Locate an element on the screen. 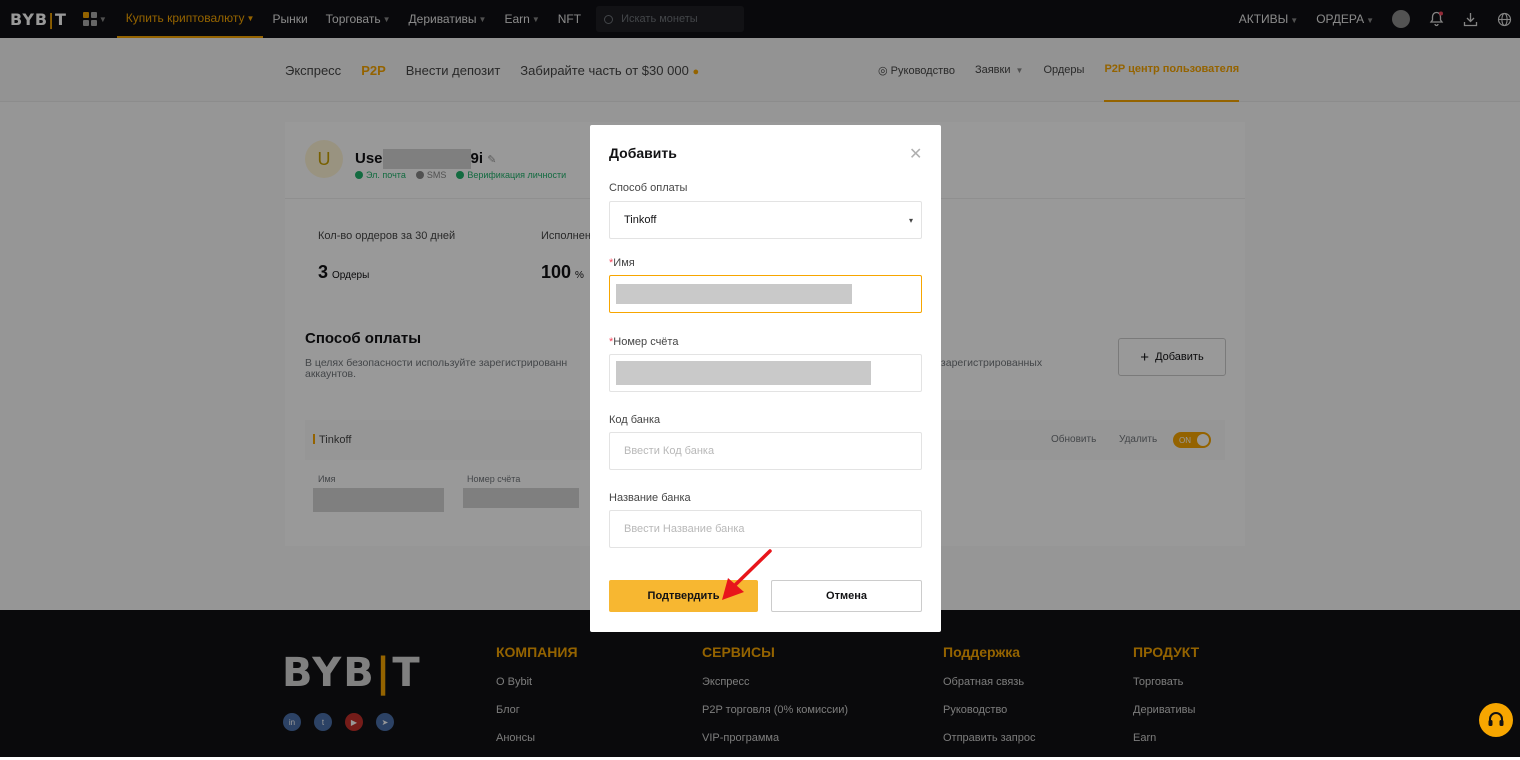  account-number-field is located at coordinates (765, 373).